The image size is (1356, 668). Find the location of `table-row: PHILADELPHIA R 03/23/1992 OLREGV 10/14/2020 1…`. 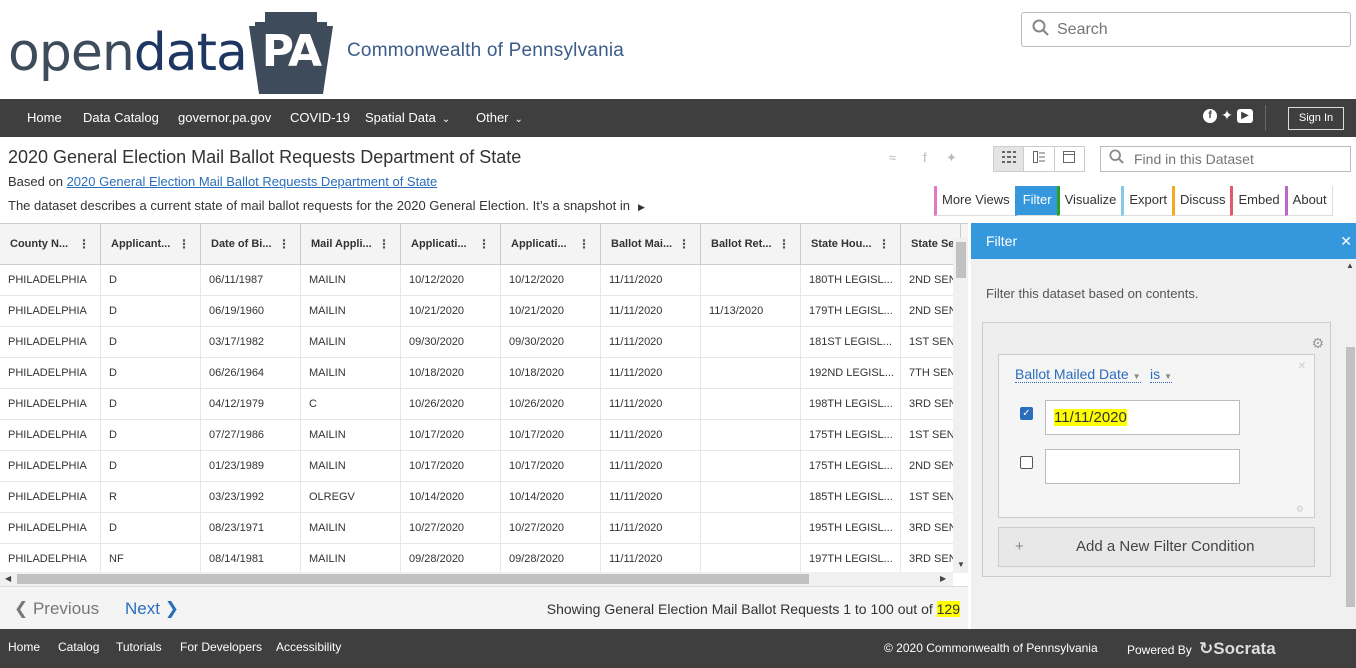

table-row: PHILADELPHIA R 03/23/1992 OLREGV 10/14/2020 1… is located at coordinates (476, 497).